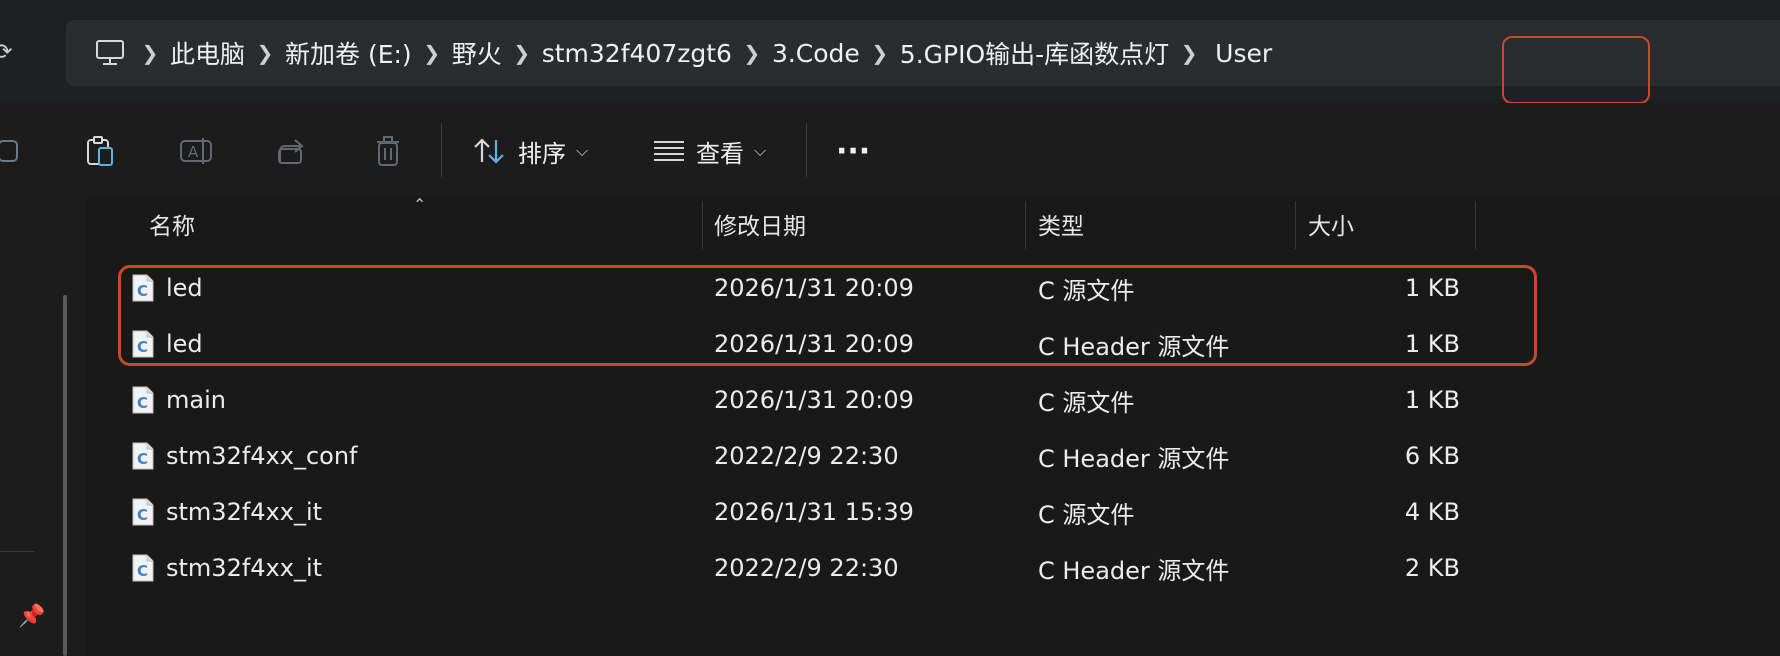 The width and height of the screenshot is (1780, 656). Describe the element at coordinates (933, 512) in the screenshot. I see `file-row: Cstm32f4xx_it 2026/1/31 15:39 C 源文件 4 KB` at that location.